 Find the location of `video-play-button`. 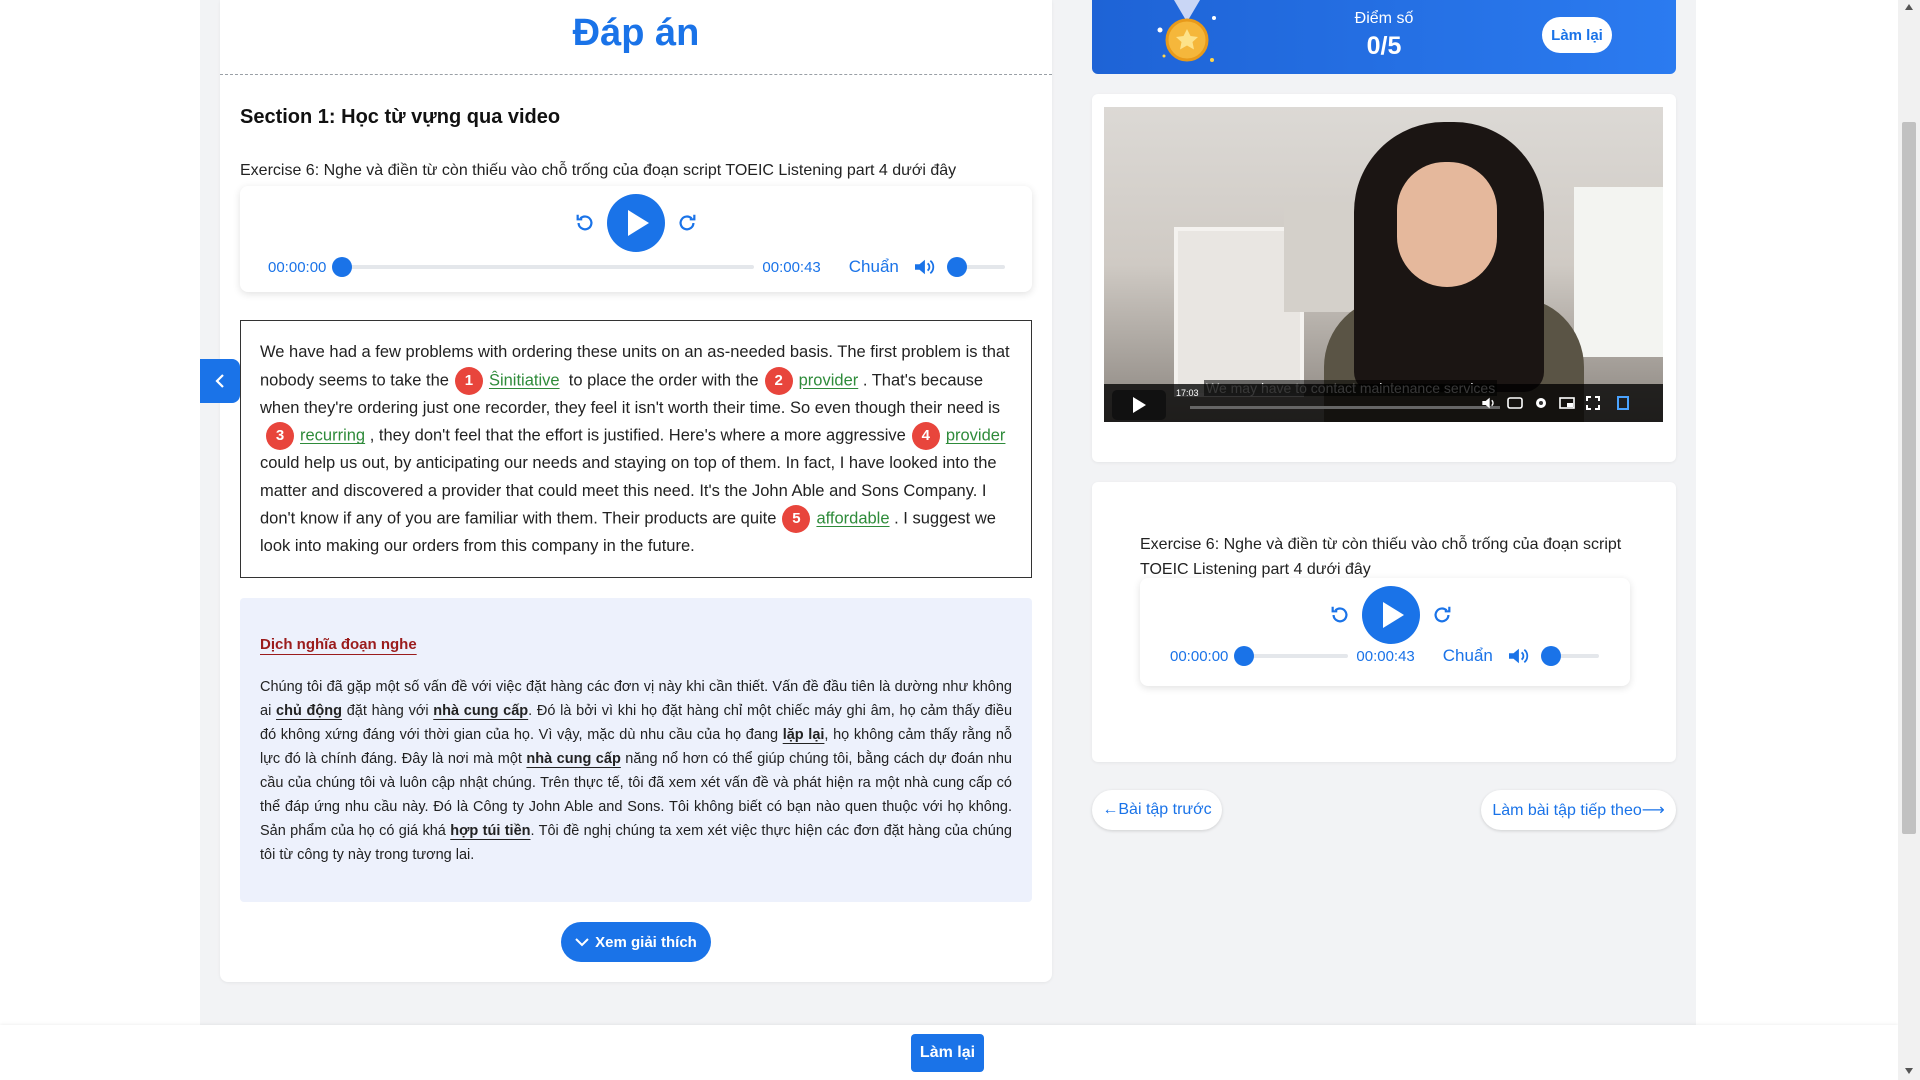

video-play-button is located at coordinates (1139, 405).